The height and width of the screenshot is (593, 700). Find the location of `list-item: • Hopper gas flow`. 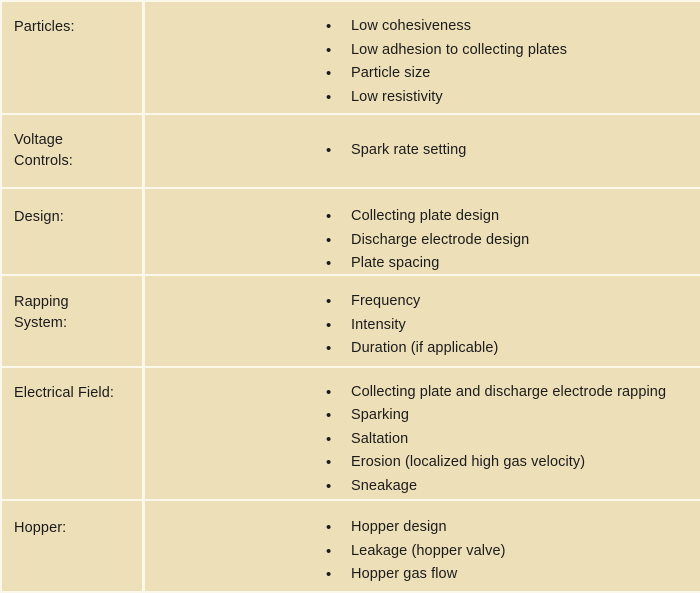

list-item: • Hopper gas flow is located at coordinates (422, 575).